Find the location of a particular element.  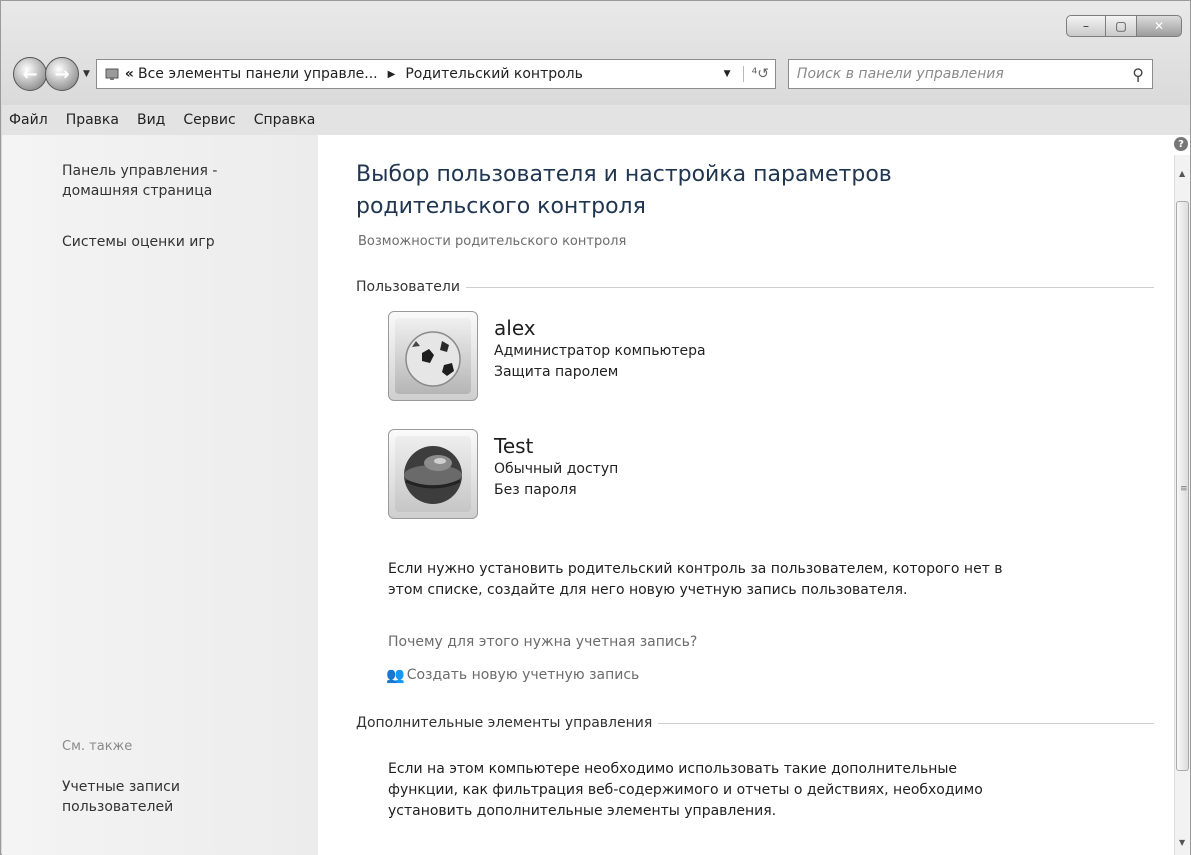

control-panel-icon is located at coordinates (112, 74).